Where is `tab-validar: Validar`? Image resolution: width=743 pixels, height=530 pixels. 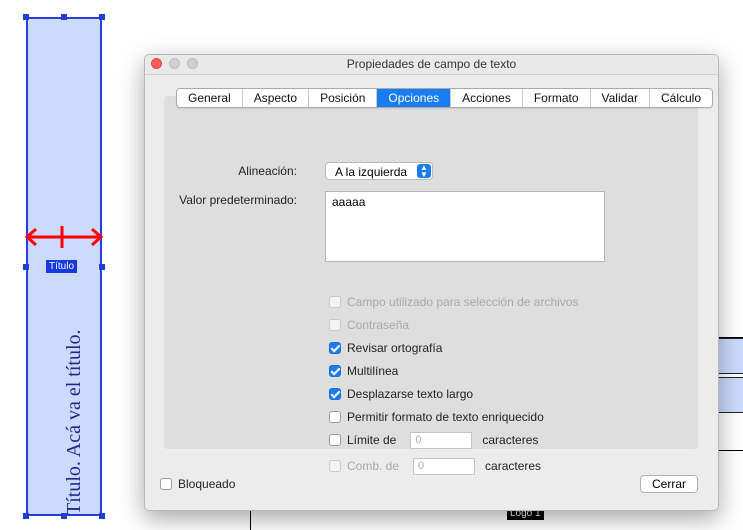 tab-validar: Validar is located at coordinates (620, 98).